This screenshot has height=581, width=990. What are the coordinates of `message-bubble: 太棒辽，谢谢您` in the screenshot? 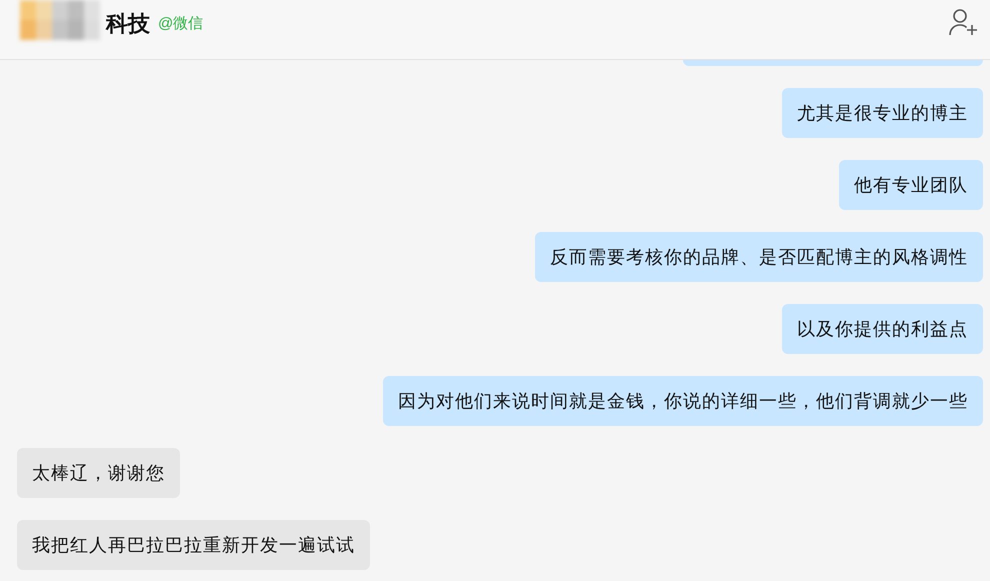 It's located at (98, 473).